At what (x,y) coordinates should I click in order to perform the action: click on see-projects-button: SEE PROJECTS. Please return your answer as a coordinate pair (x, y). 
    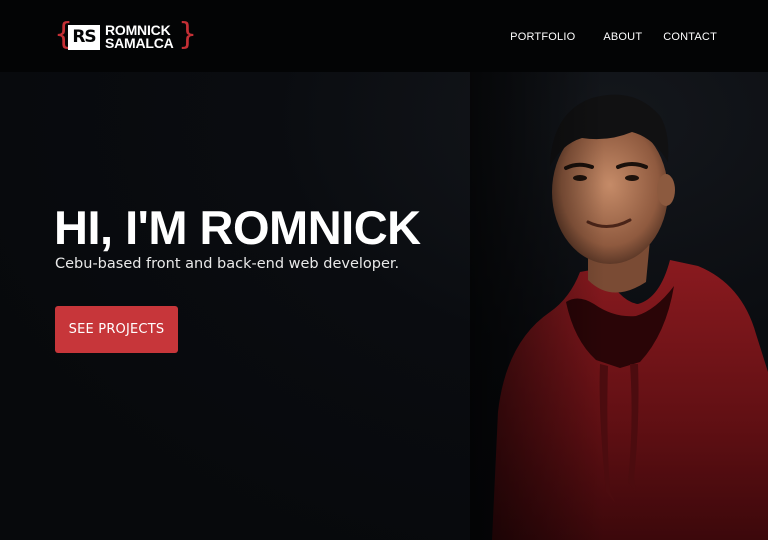
    Looking at the image, I should click on (116, 329).